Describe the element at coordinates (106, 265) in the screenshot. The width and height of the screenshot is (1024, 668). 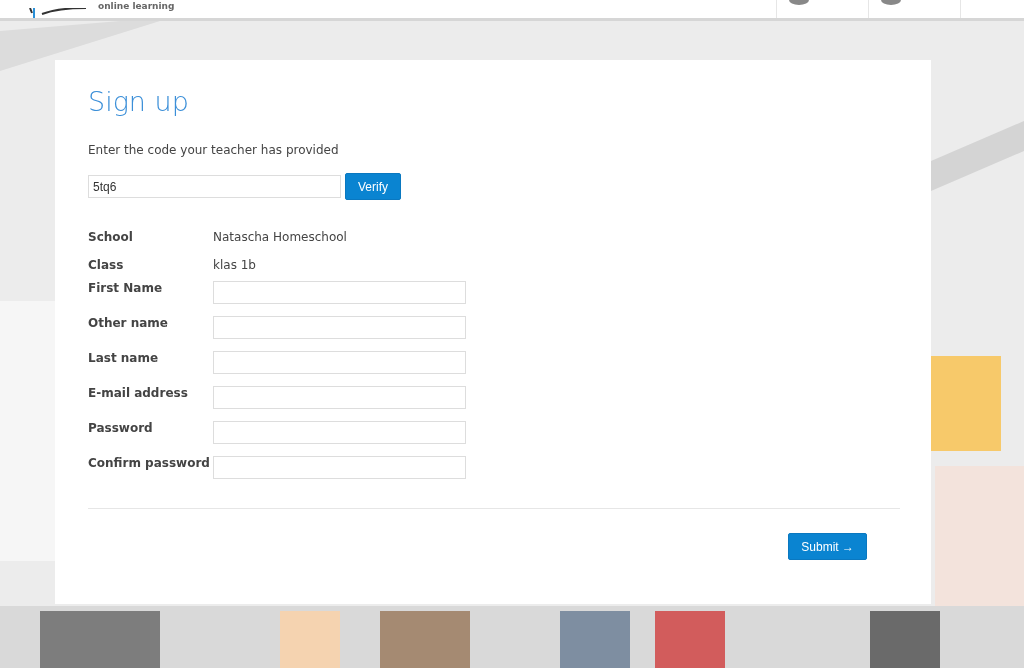
I see `info-label: Class` at that location.